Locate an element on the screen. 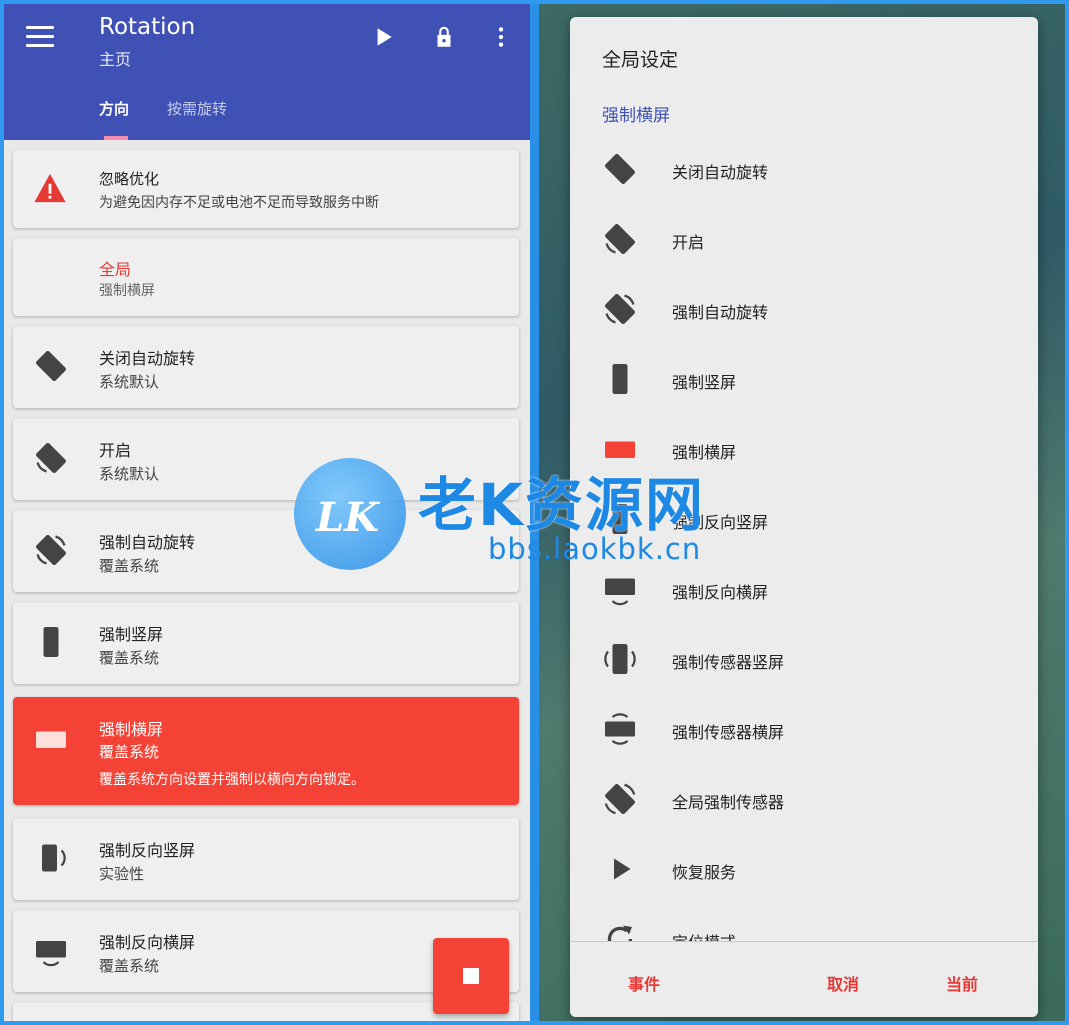 This screenshot has width=1069, height=1025. option-label: 强制传感器竖屏 is located at coordinates (728, 662).